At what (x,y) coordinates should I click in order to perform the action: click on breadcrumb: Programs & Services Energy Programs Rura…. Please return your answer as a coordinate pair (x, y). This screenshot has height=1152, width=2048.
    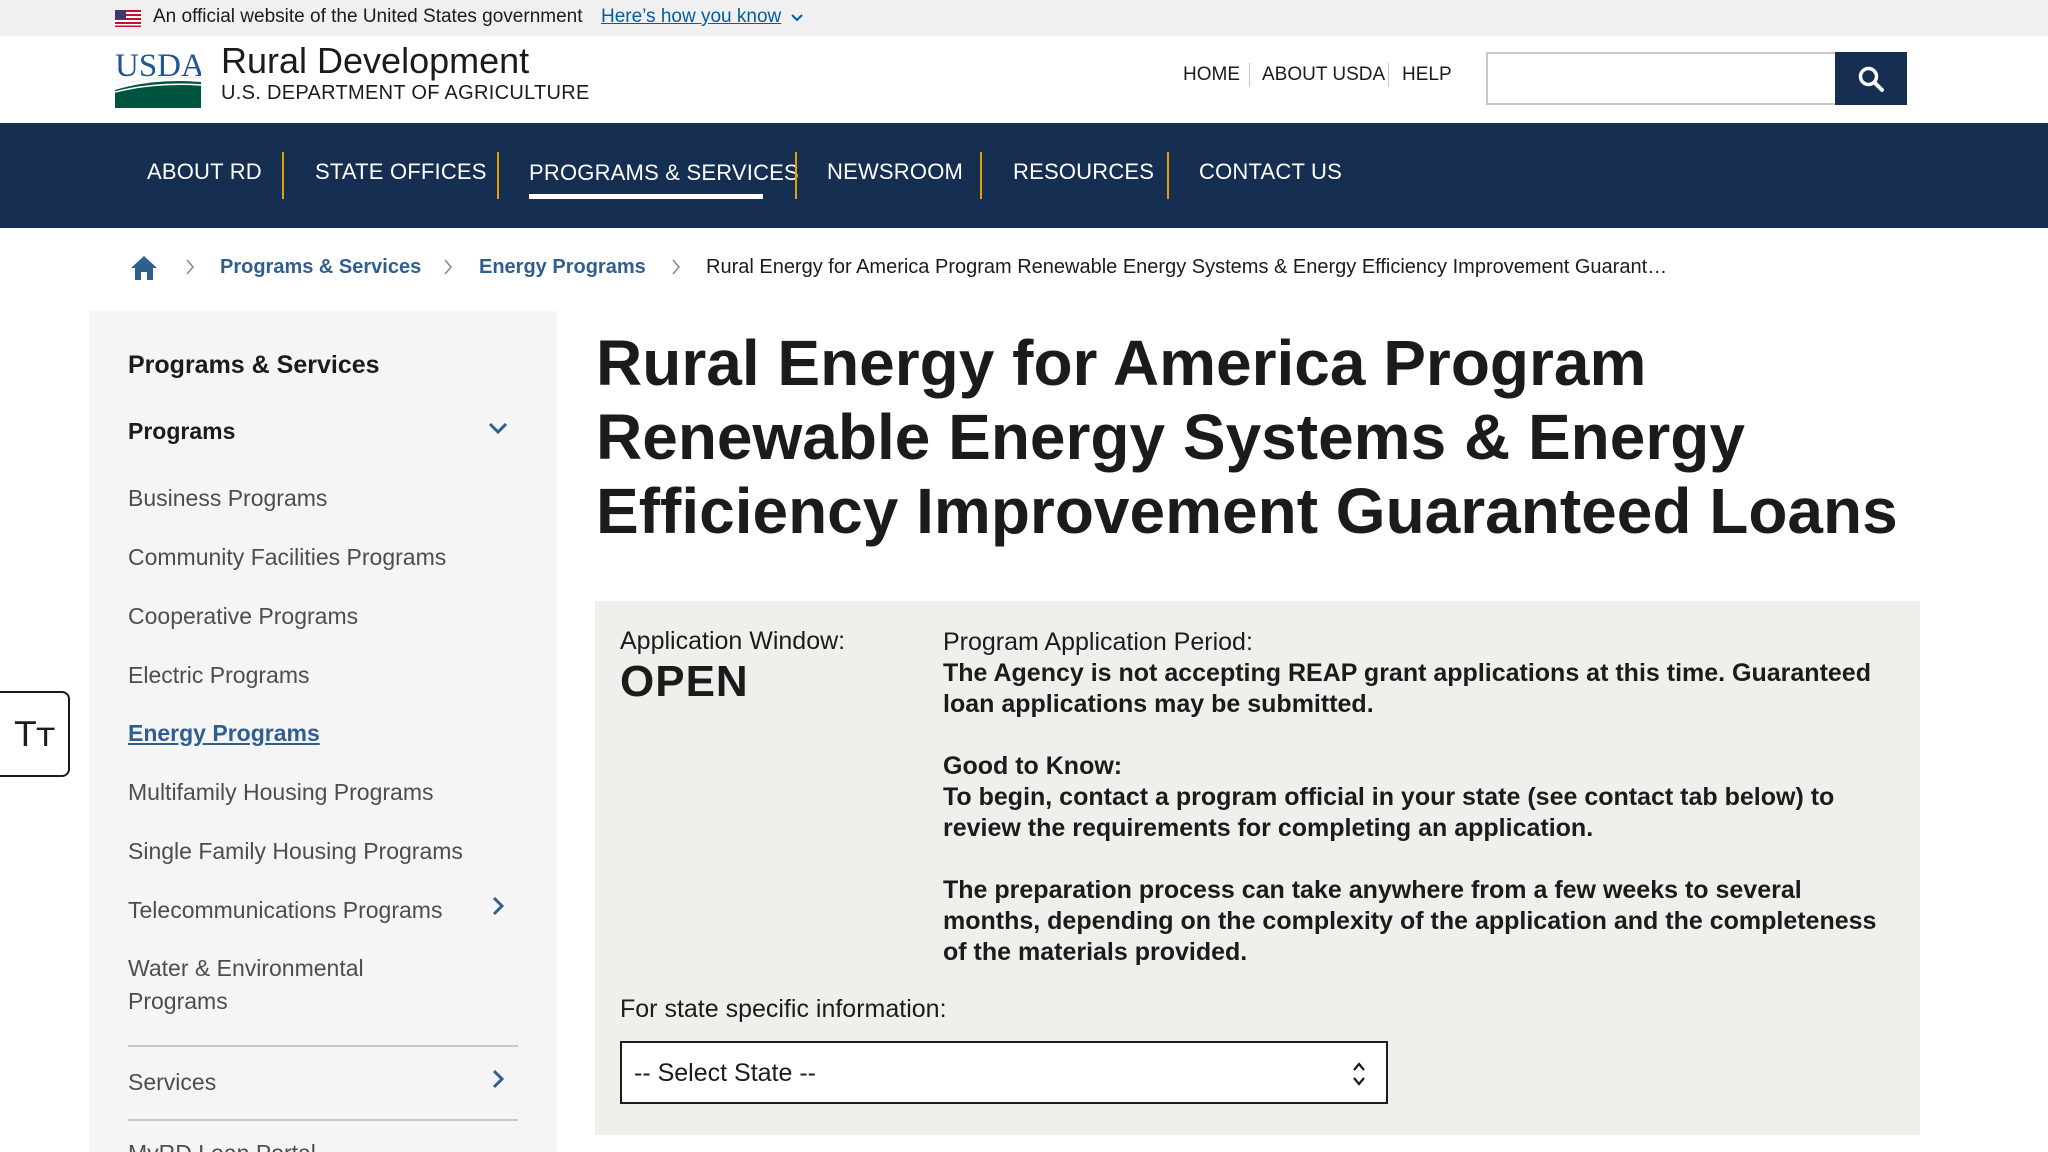
    Looking at the image, I should click on (1024, 269).